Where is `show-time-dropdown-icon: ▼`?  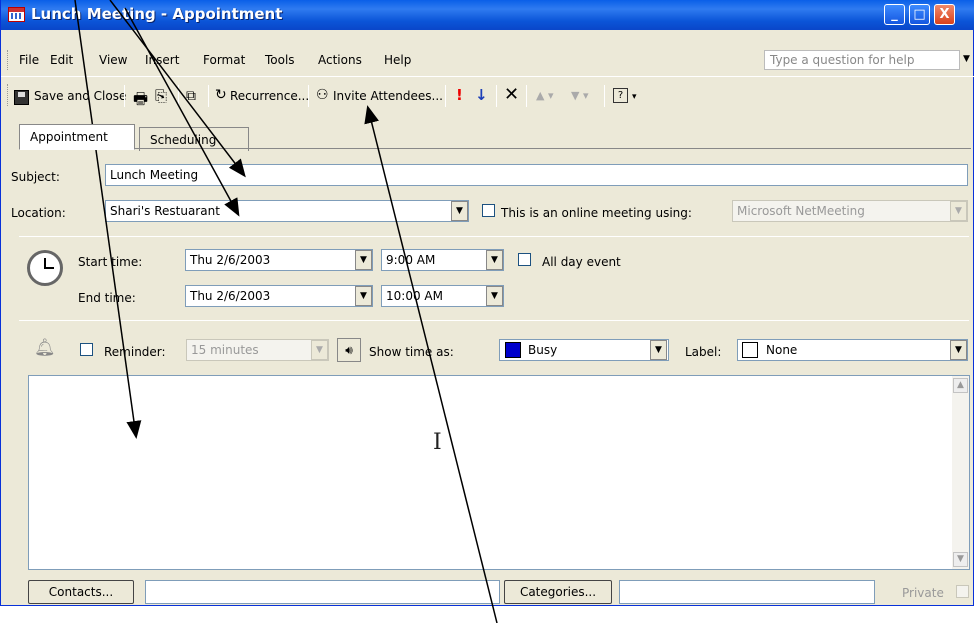
show-time-dropdown-icon: ▼ is located at coordinates (658, 350).